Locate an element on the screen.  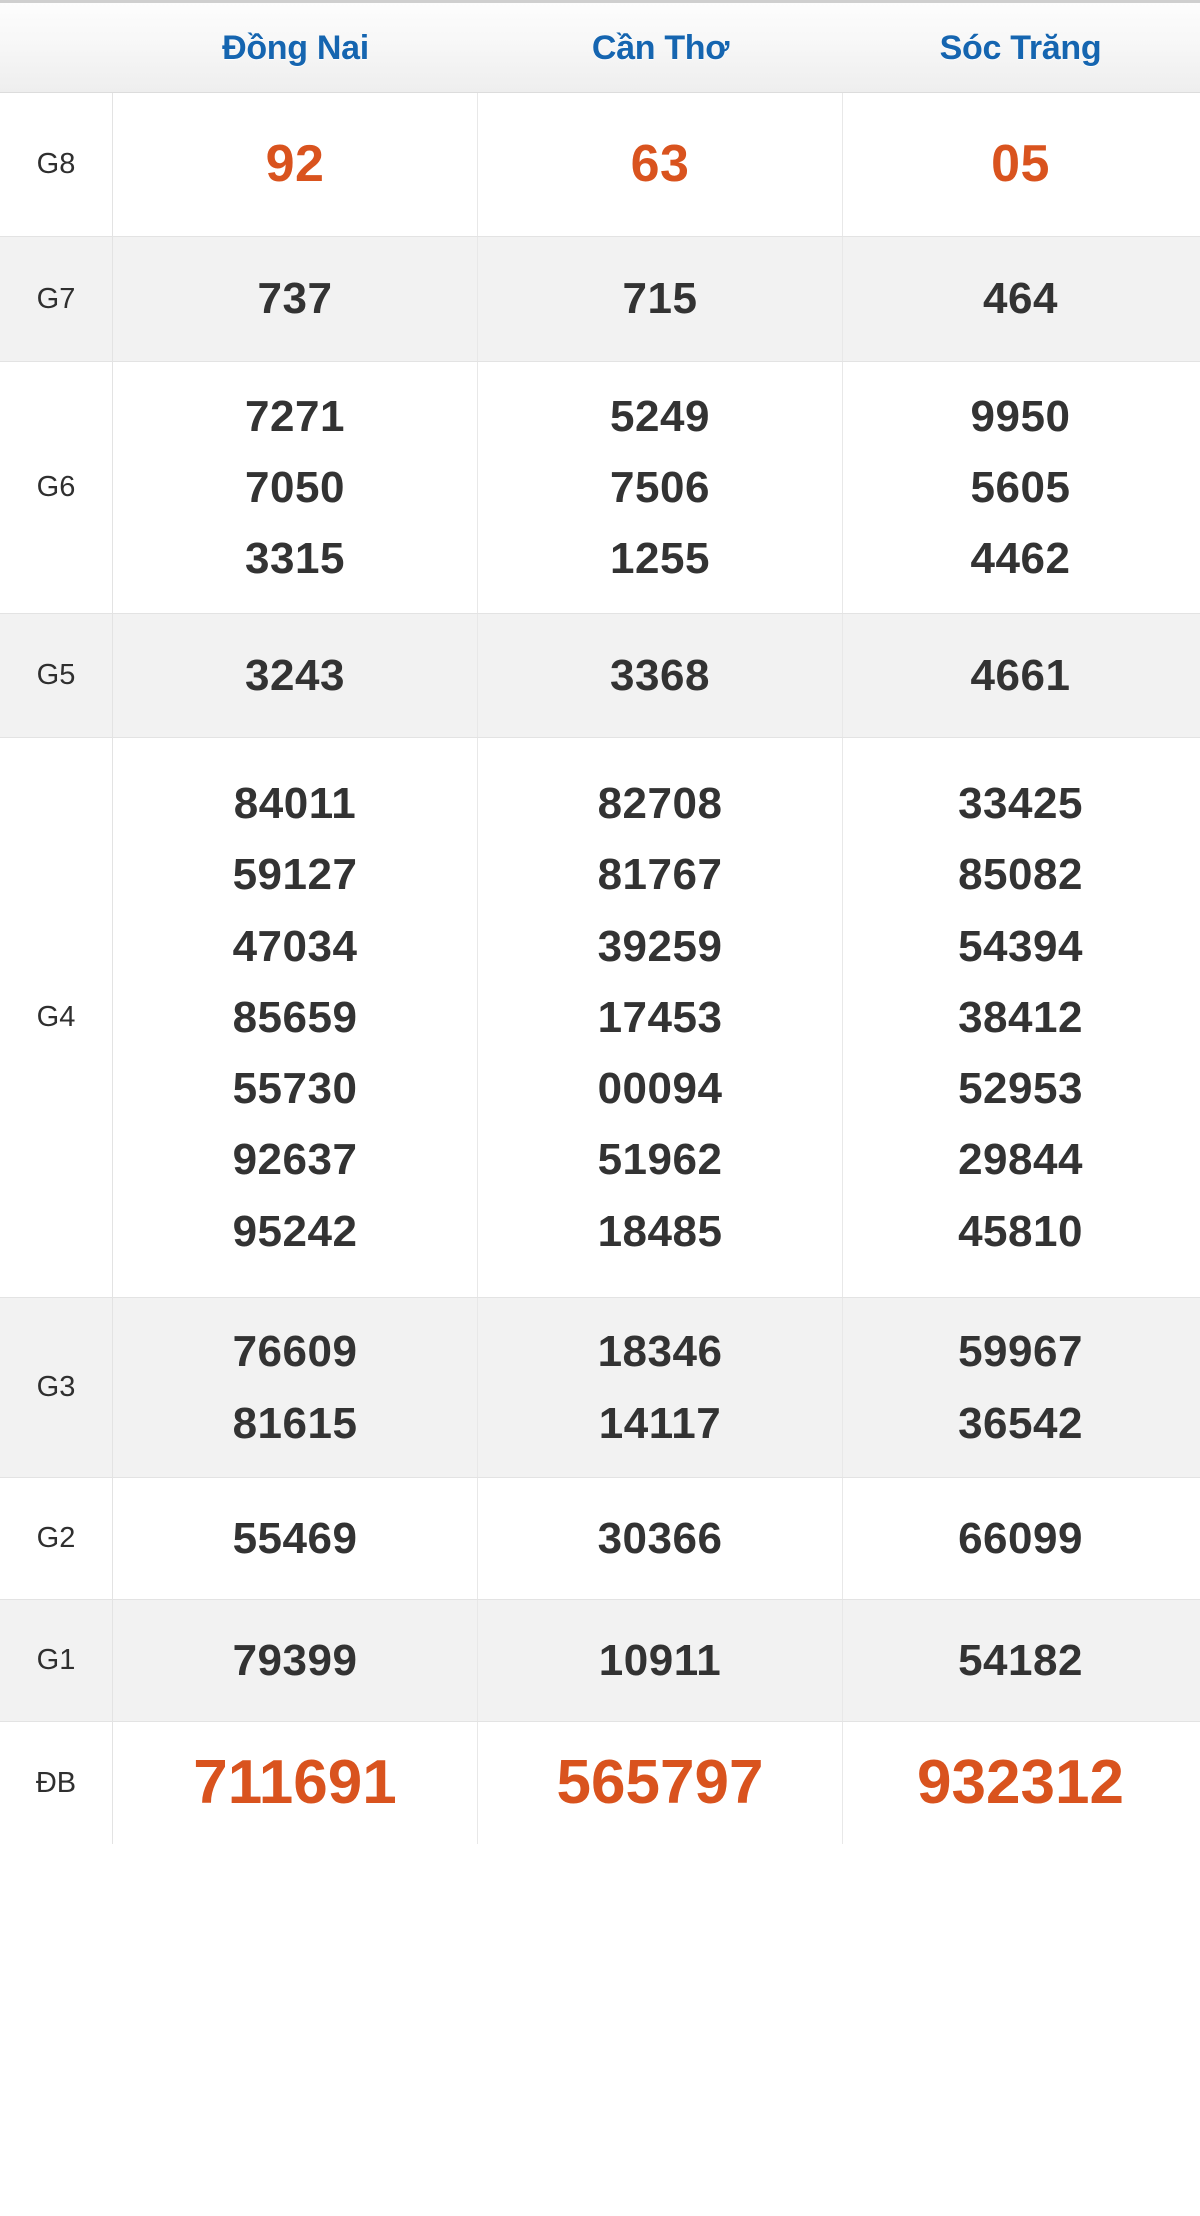
prize-cell-g8-col3: 05 is located at coordinates (1020, 164).